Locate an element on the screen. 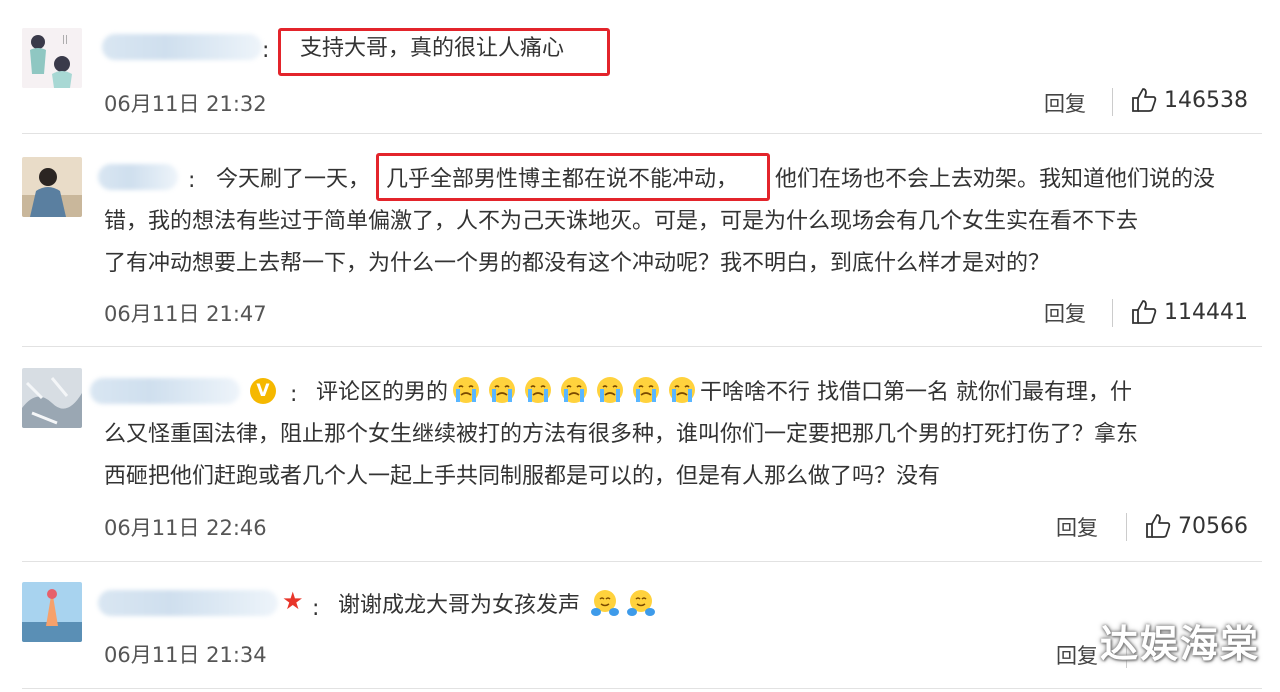  comment-text-highlighted: 几乎全部男性博主都在说不能冲动， is located at coordinates (562, 179).